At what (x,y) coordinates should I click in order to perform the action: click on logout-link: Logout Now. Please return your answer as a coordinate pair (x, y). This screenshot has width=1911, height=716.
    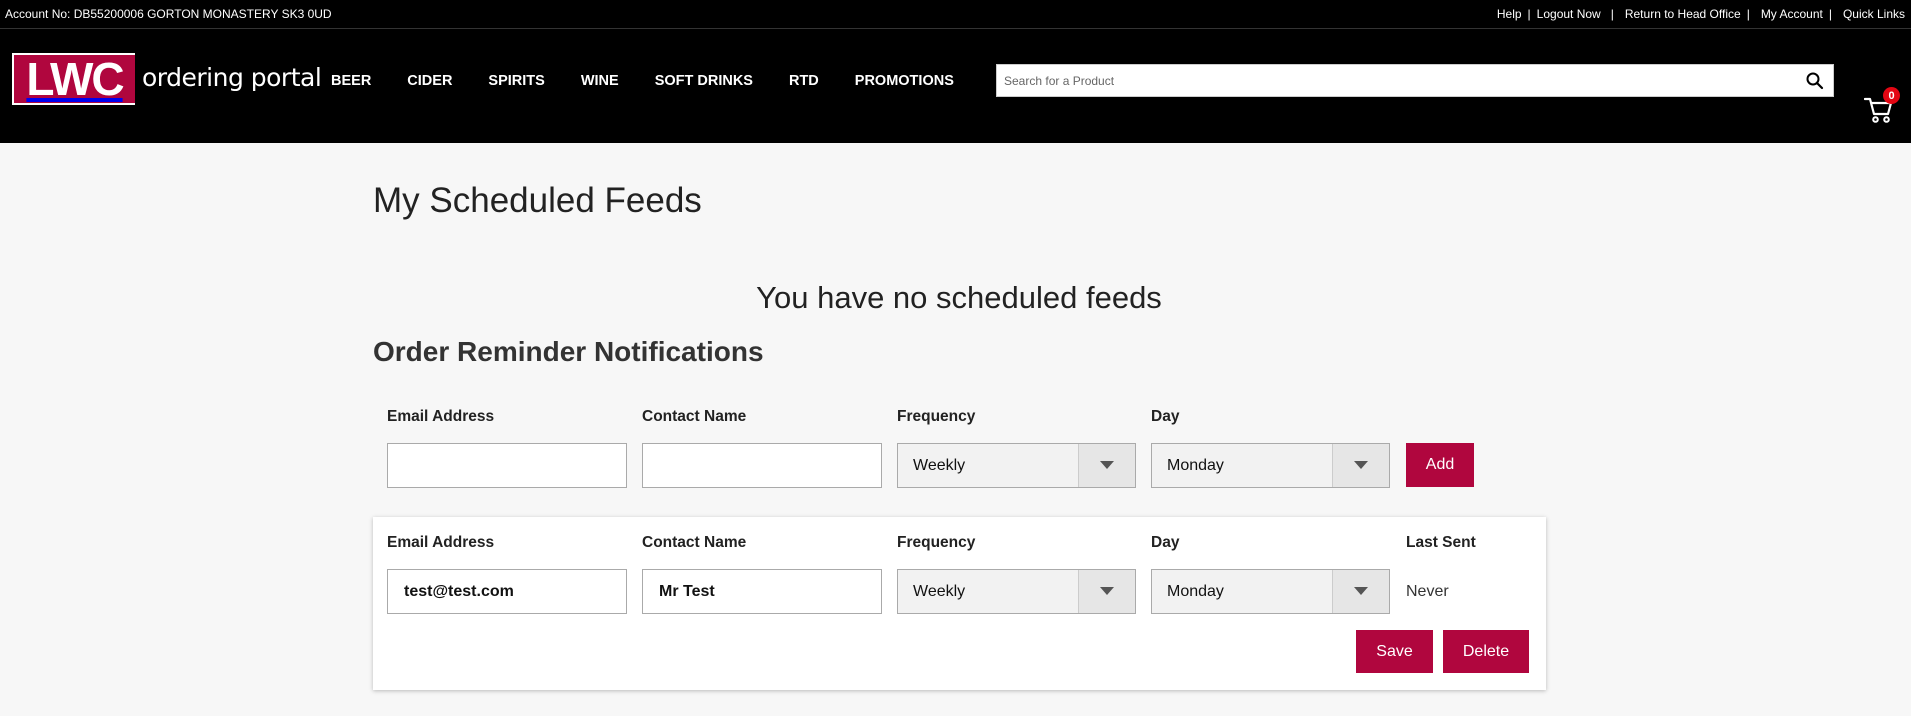
    Looking at the image, I should click on (1571, 14).